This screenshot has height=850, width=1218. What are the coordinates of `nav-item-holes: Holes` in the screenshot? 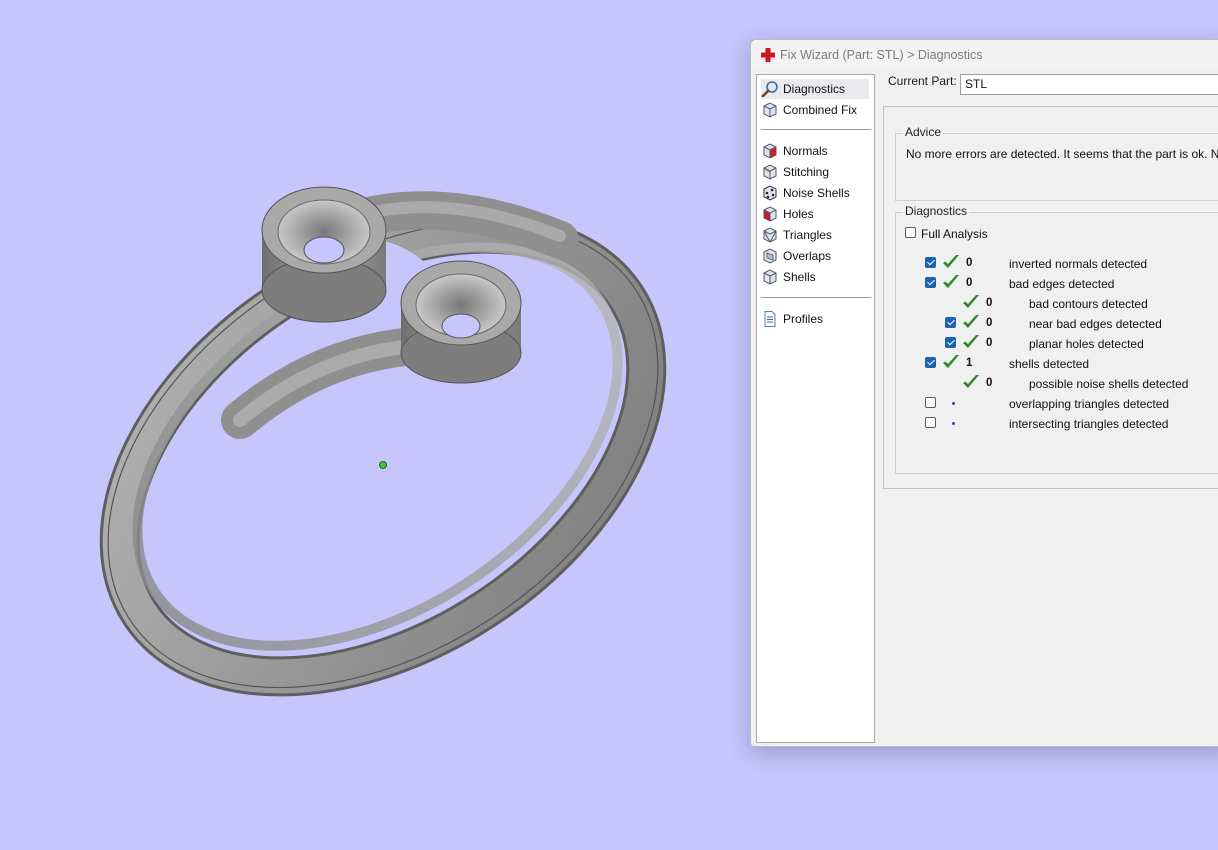 It's located at (815, 214).